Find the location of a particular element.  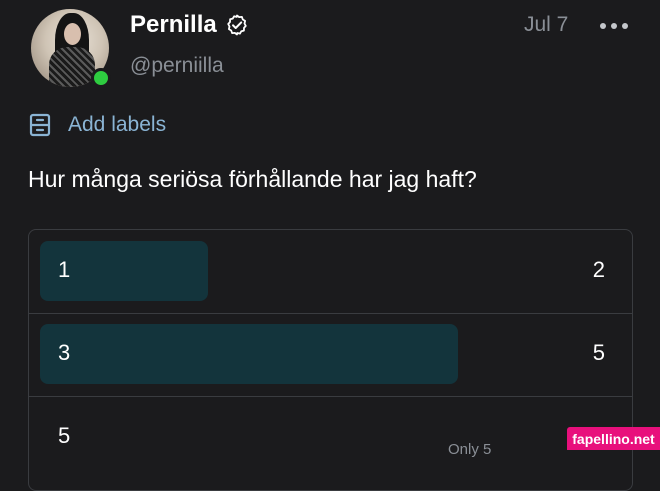

avatar-face is located at coordinates (72, 34).